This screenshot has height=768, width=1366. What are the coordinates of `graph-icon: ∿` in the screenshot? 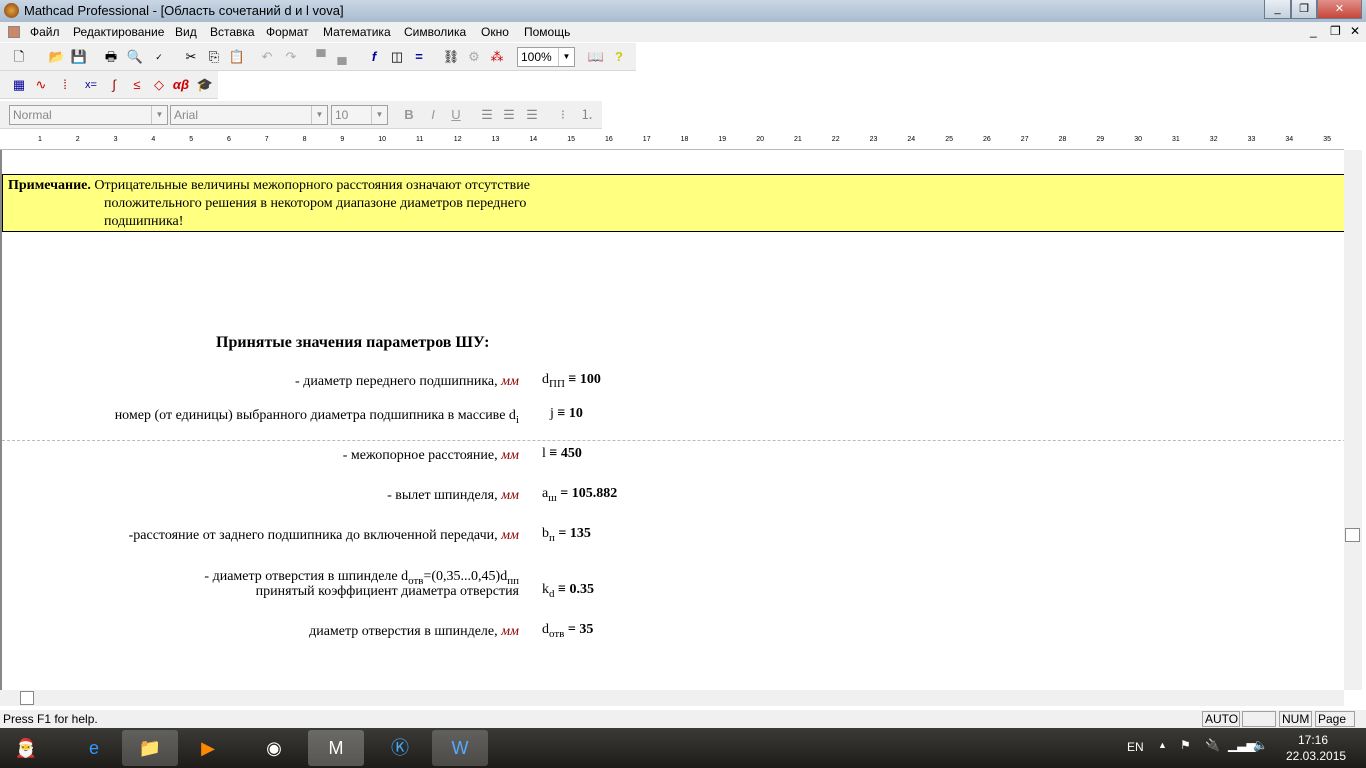 It's located at (41, 85).